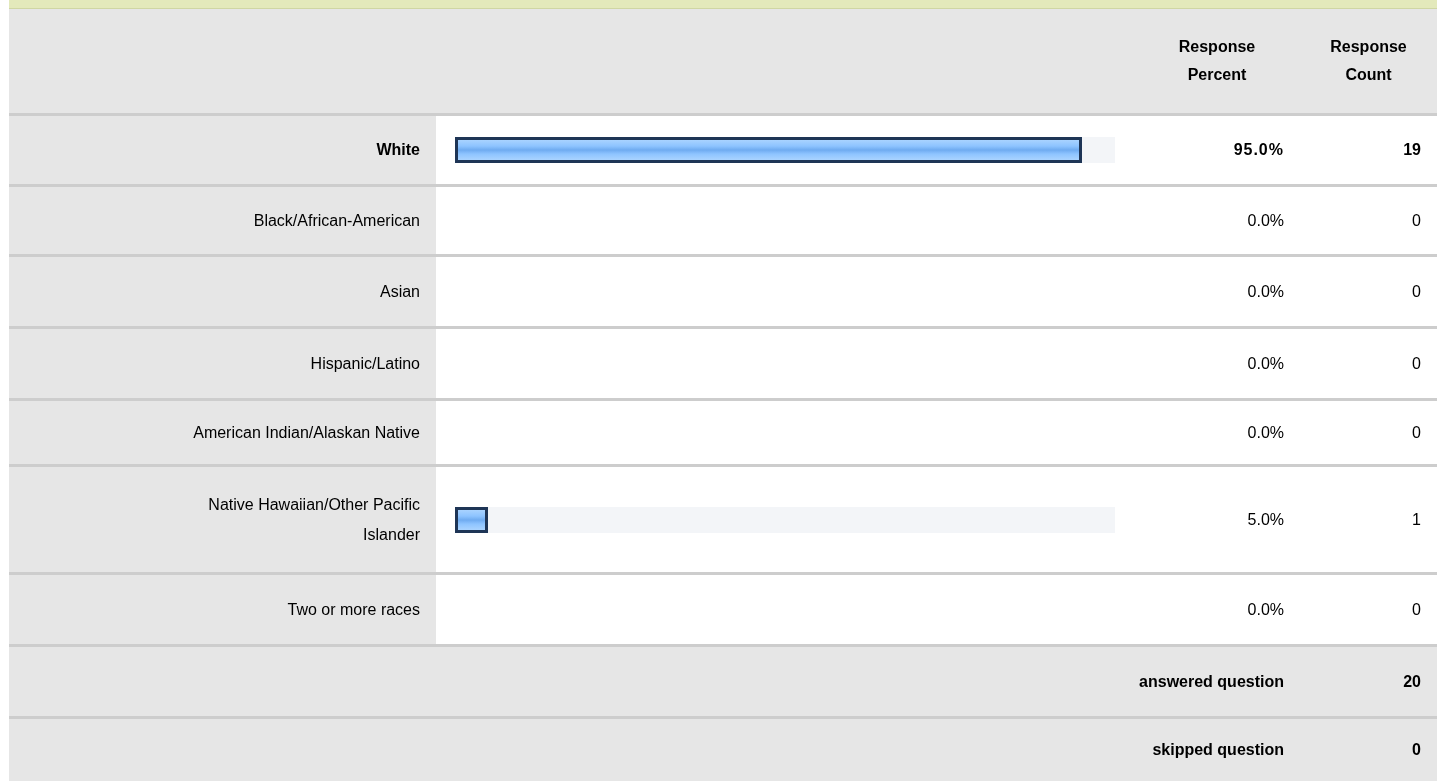 The height and width of the screenshot is (782, 1437). Describe the element at coordinates (1217, 61) in the screenshot. I see `column-header: Response Percent` at that location.